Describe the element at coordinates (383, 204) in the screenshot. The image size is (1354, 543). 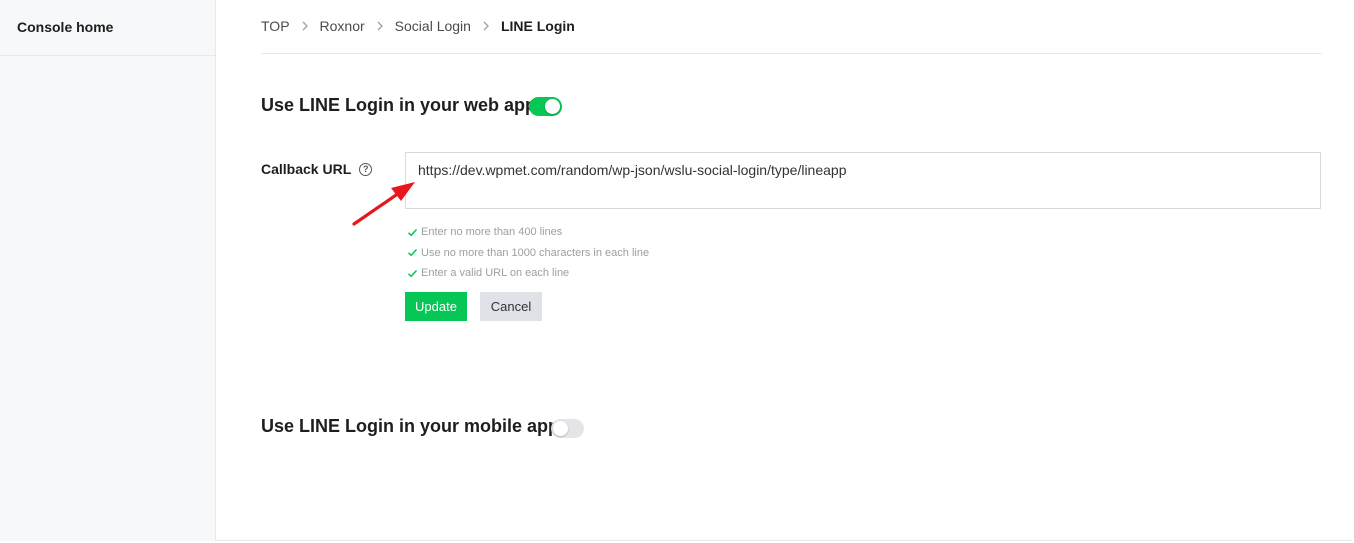
I see `annotation-arrow-icon` at that location.